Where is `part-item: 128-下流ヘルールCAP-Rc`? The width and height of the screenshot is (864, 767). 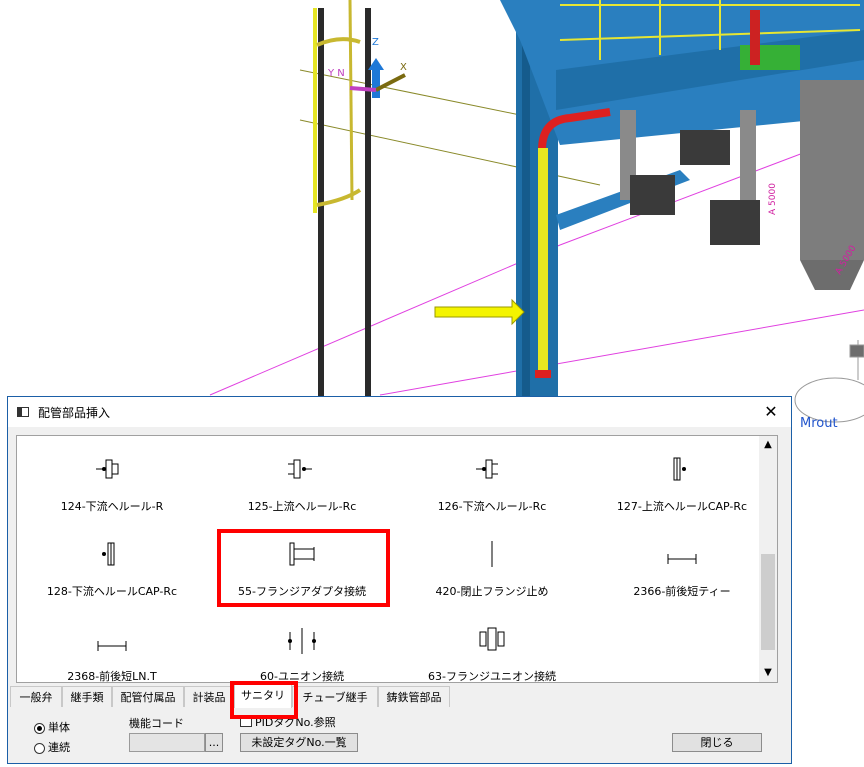 part-item: 128-下流ヘルールCAP-Rc is located at coordinates (112, 563).